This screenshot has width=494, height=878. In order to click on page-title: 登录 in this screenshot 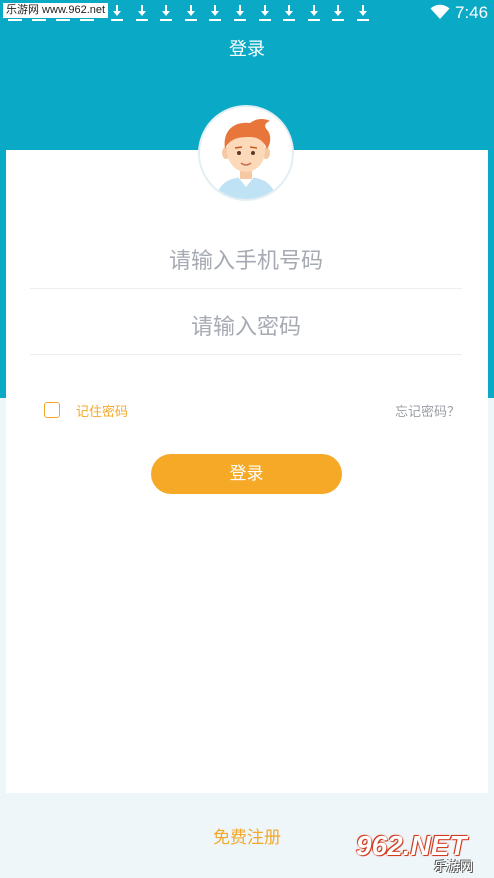, I will do `click(247, 49)`.